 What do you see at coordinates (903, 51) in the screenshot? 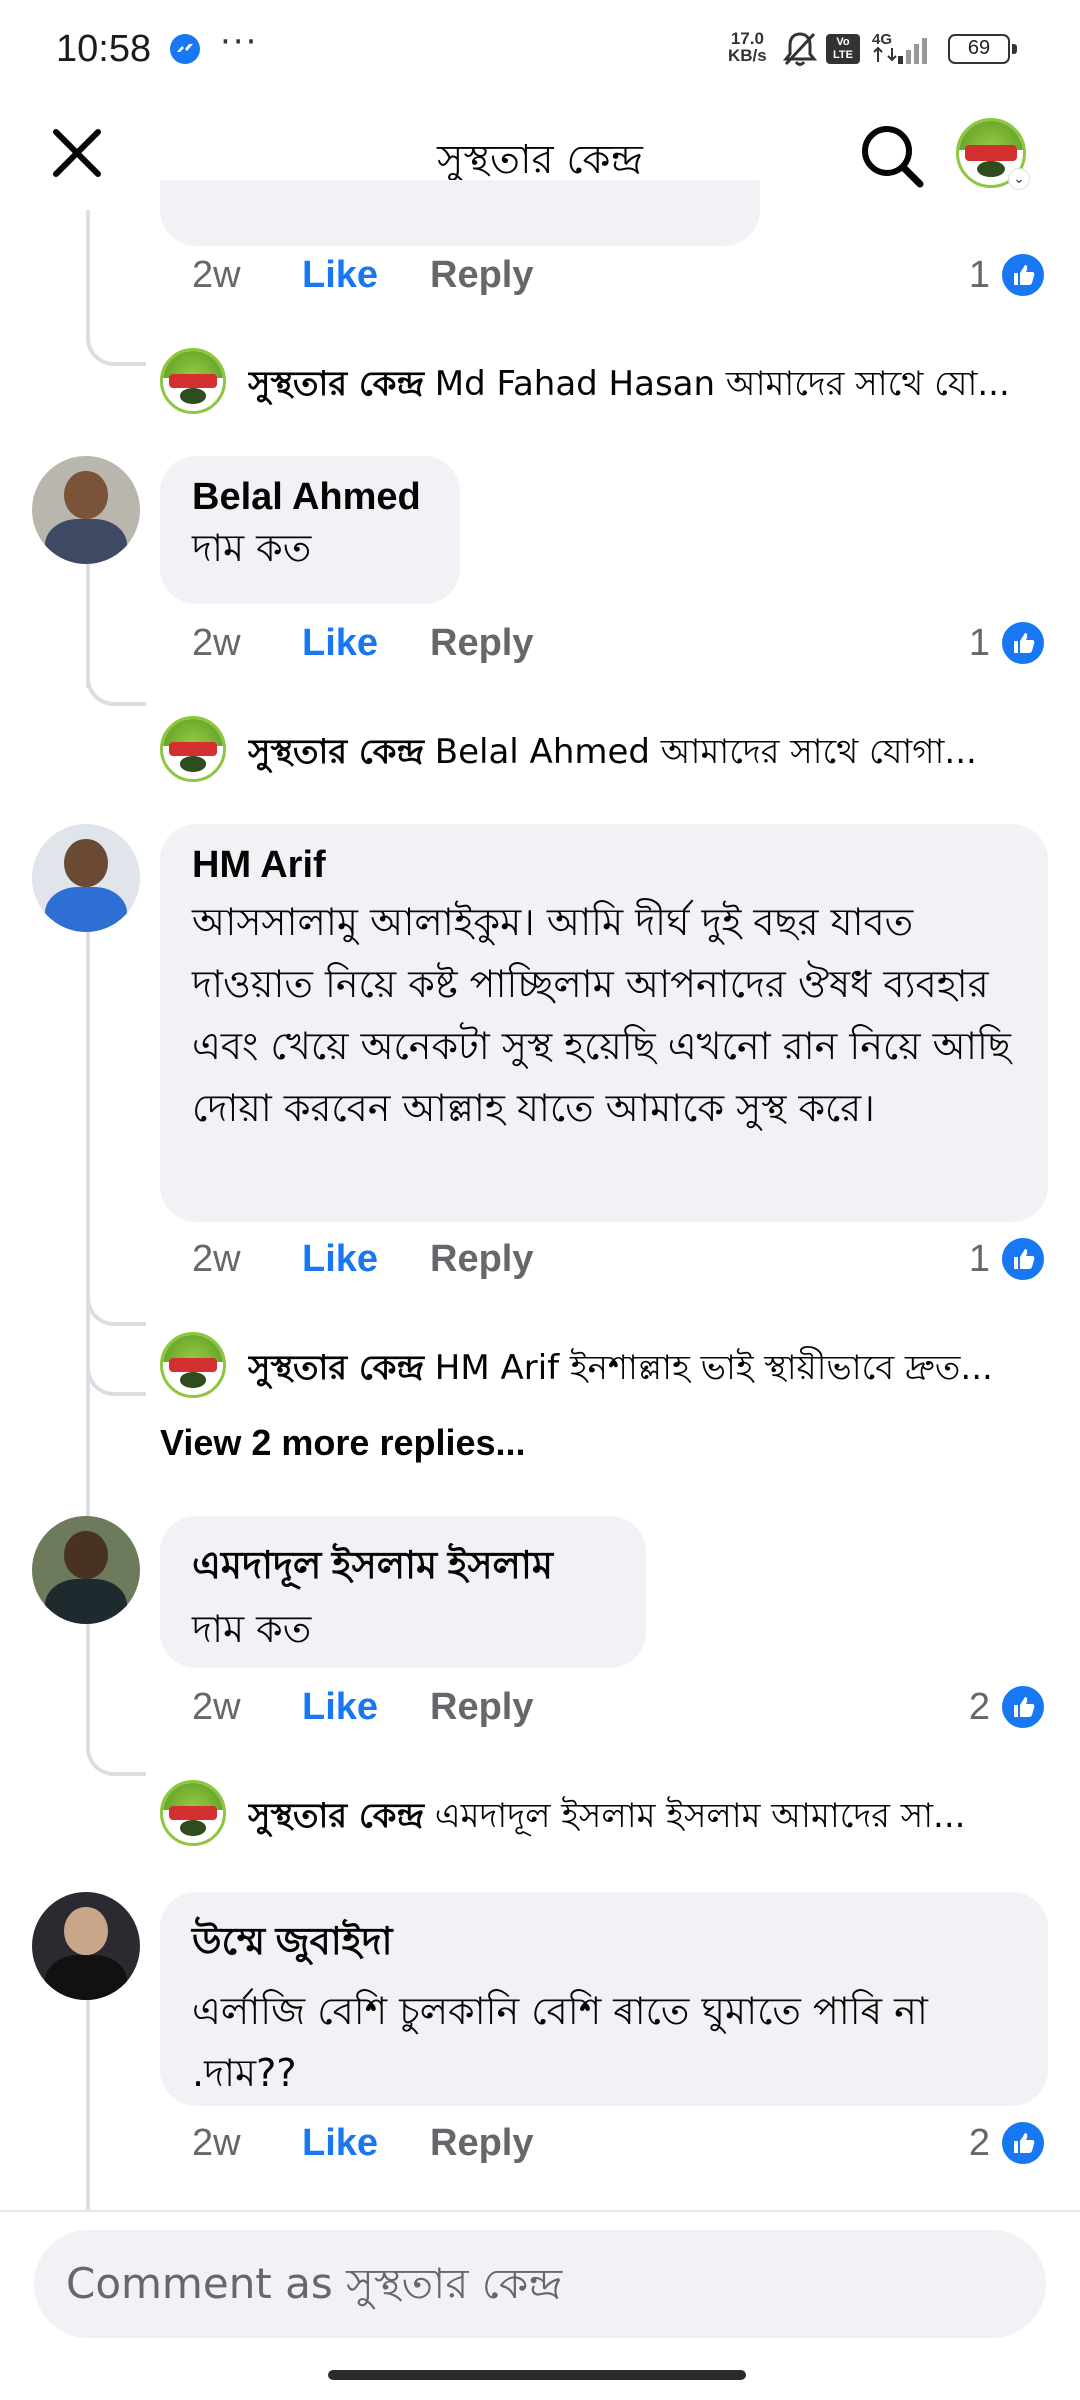
I see `signal-icon: 4G` at bounding box center [903, 51].